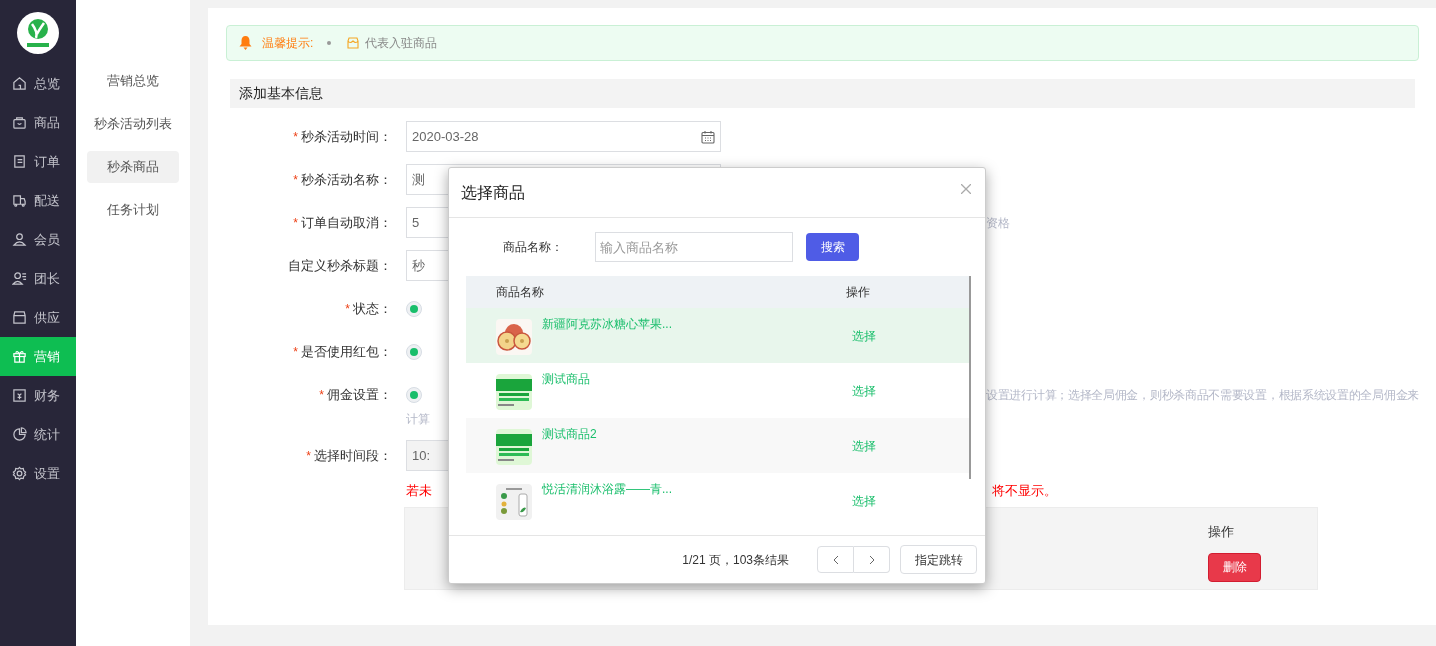 Image resolution: width=1436 pixels, height=646 pixels. Describe the element at coordinates (359, 394) in the screenshot. I see `field-label: 佣金设置：` at that location.